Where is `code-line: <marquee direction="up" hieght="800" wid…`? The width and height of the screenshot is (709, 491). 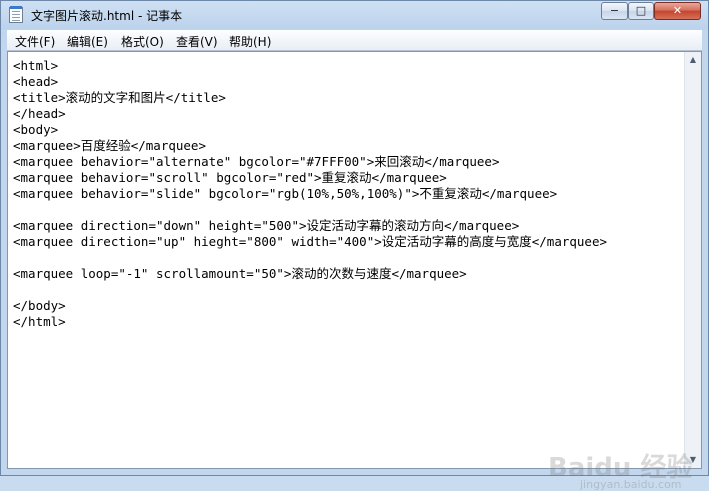 code-line: <marquee direction="up" hieght="800" wid… is located at coordinates (310, 241).